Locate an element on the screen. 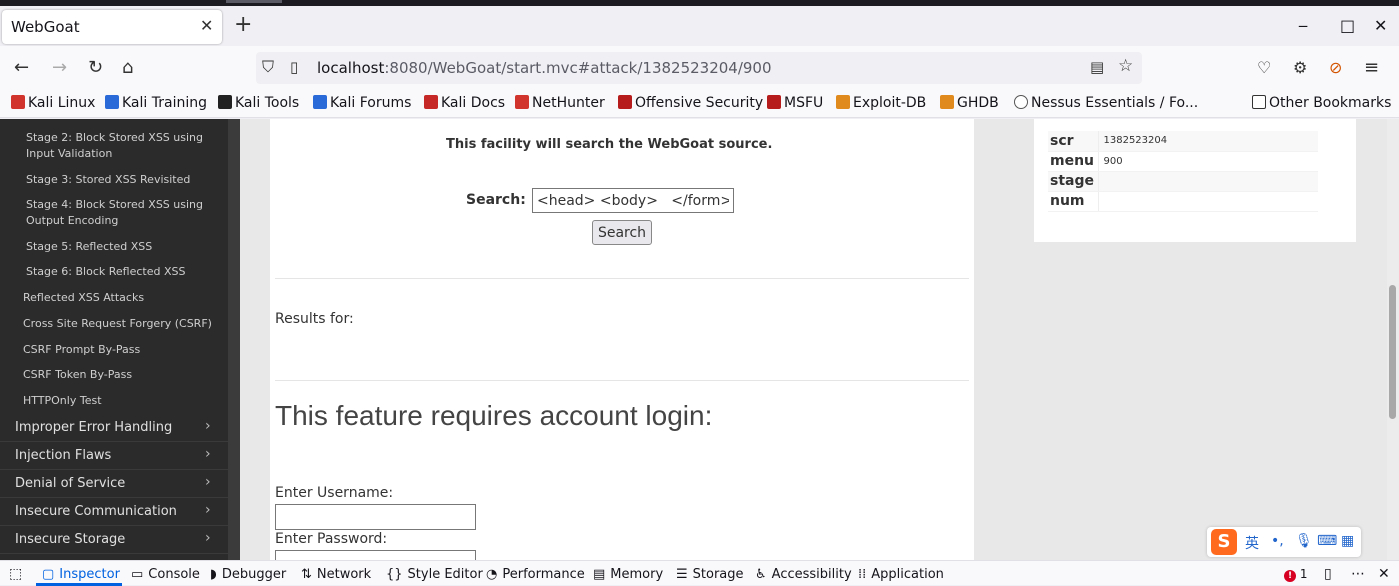  microphone-icon: 🎙 is located at coordinates (1304, 541).